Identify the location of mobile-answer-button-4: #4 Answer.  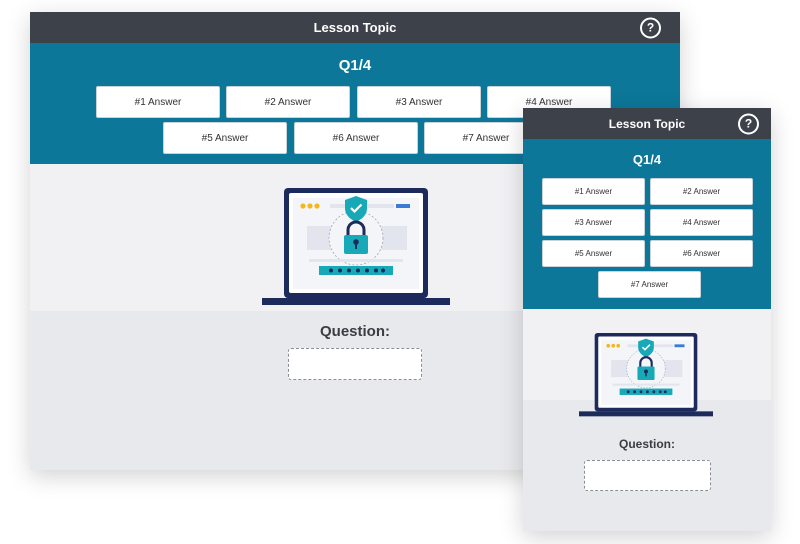
(701, 222).